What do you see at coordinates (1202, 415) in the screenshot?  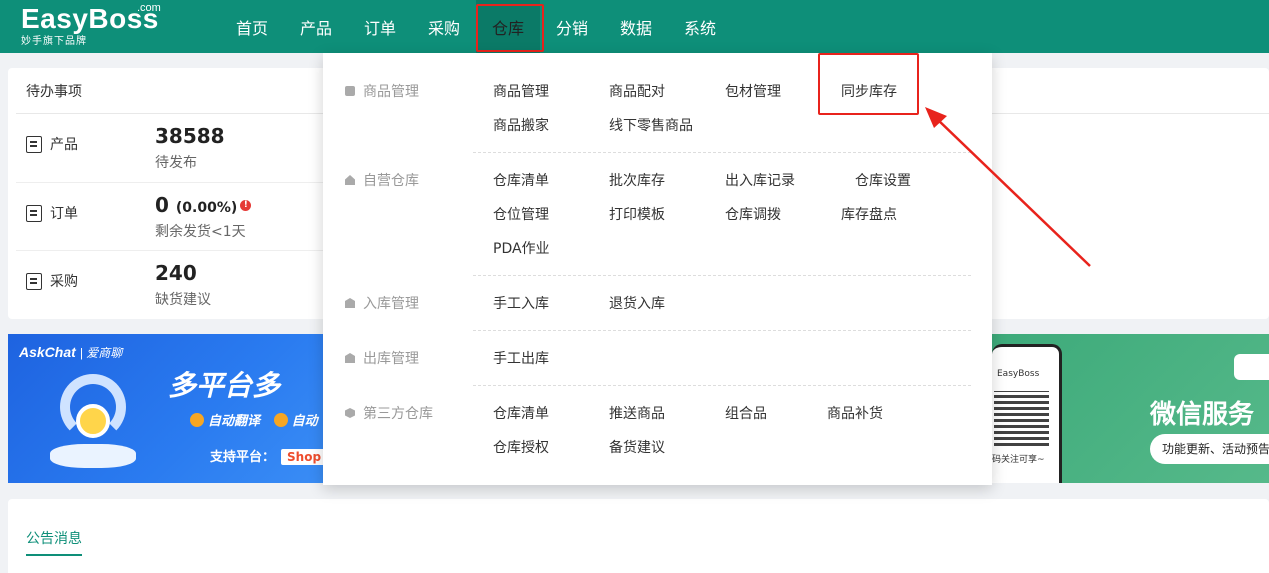 I see `banner-title: 微信服务` at bounding box center [1202, 415].